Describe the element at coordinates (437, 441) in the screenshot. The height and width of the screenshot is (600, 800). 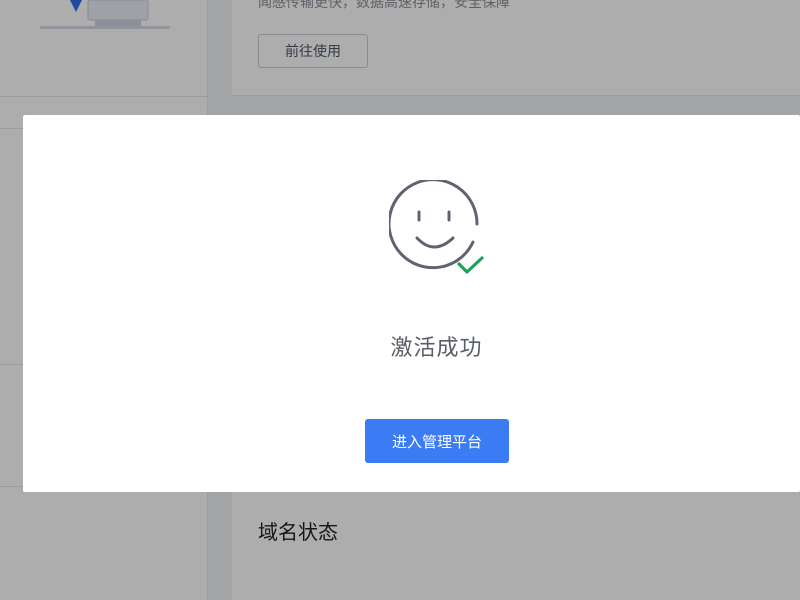
I see `enter-management-platform-button: 进入管理平台` at that location.